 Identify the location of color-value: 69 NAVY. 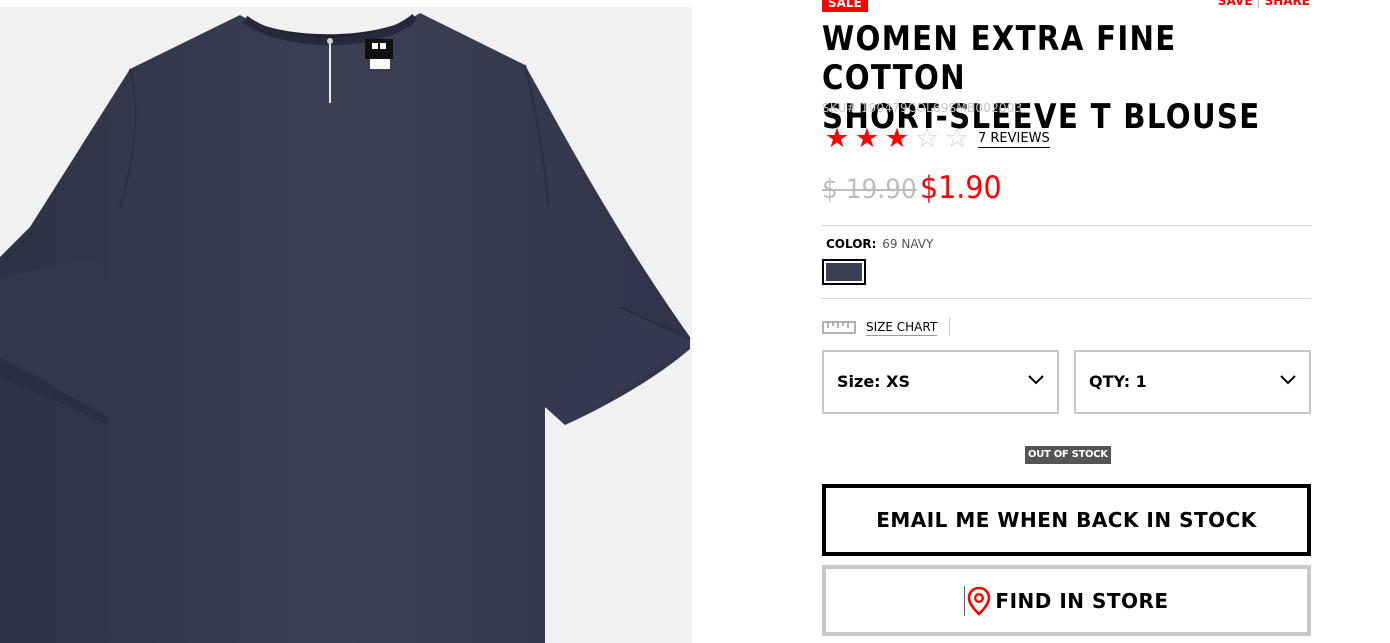
(908, 244).